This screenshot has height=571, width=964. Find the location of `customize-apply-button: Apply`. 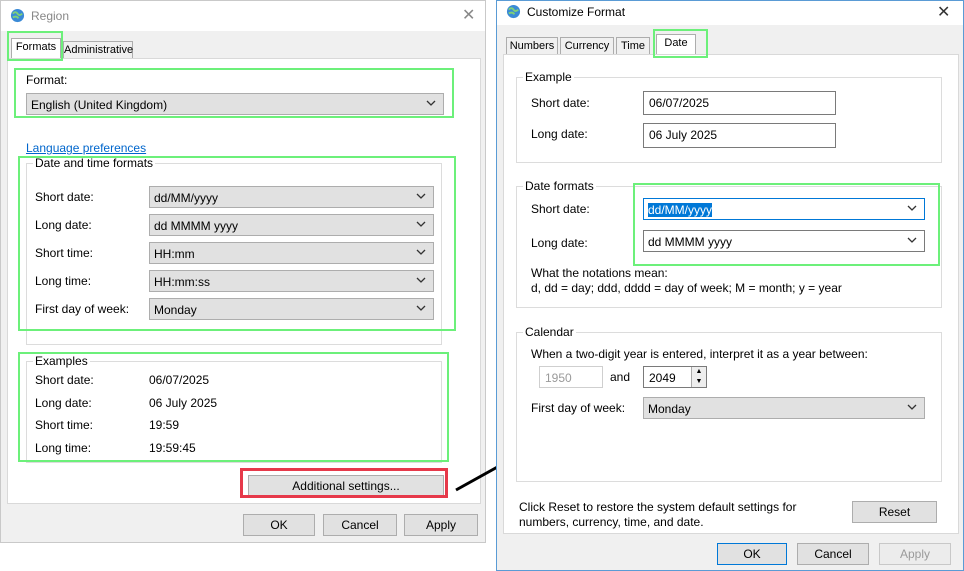

customize-apply-button: Apply is located at coordinates (915, 554).